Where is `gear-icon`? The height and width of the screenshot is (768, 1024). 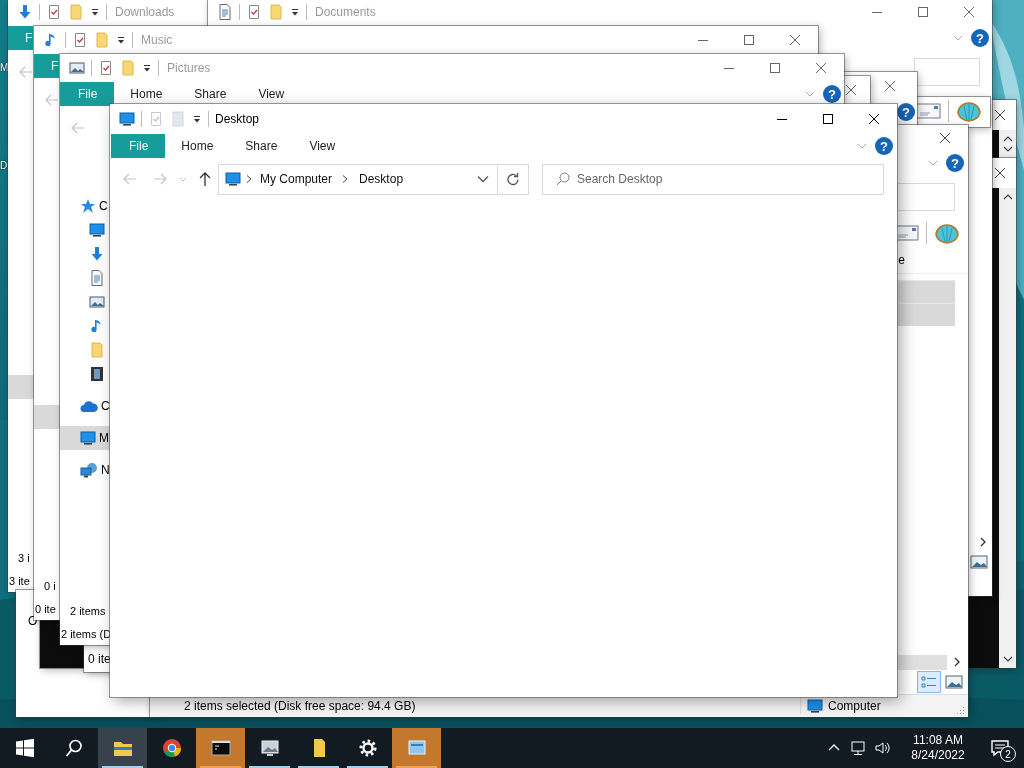 gear-icon is located at coordinates (367, 748).